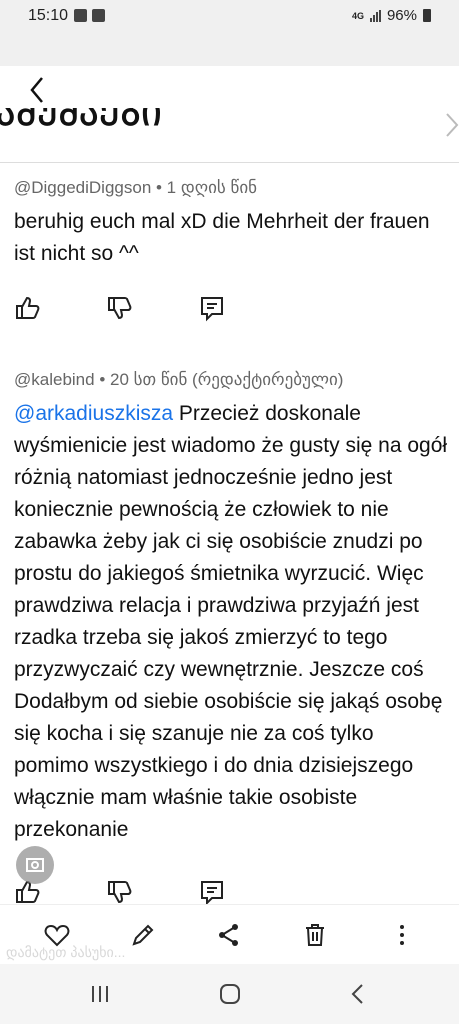 Image resolution: width=459 pixels, height=1024 pixels. What do you see at coordinates (28, 308) in the screenshot?
I see `thumbs-up-icon` at bounding box center [28, 308].